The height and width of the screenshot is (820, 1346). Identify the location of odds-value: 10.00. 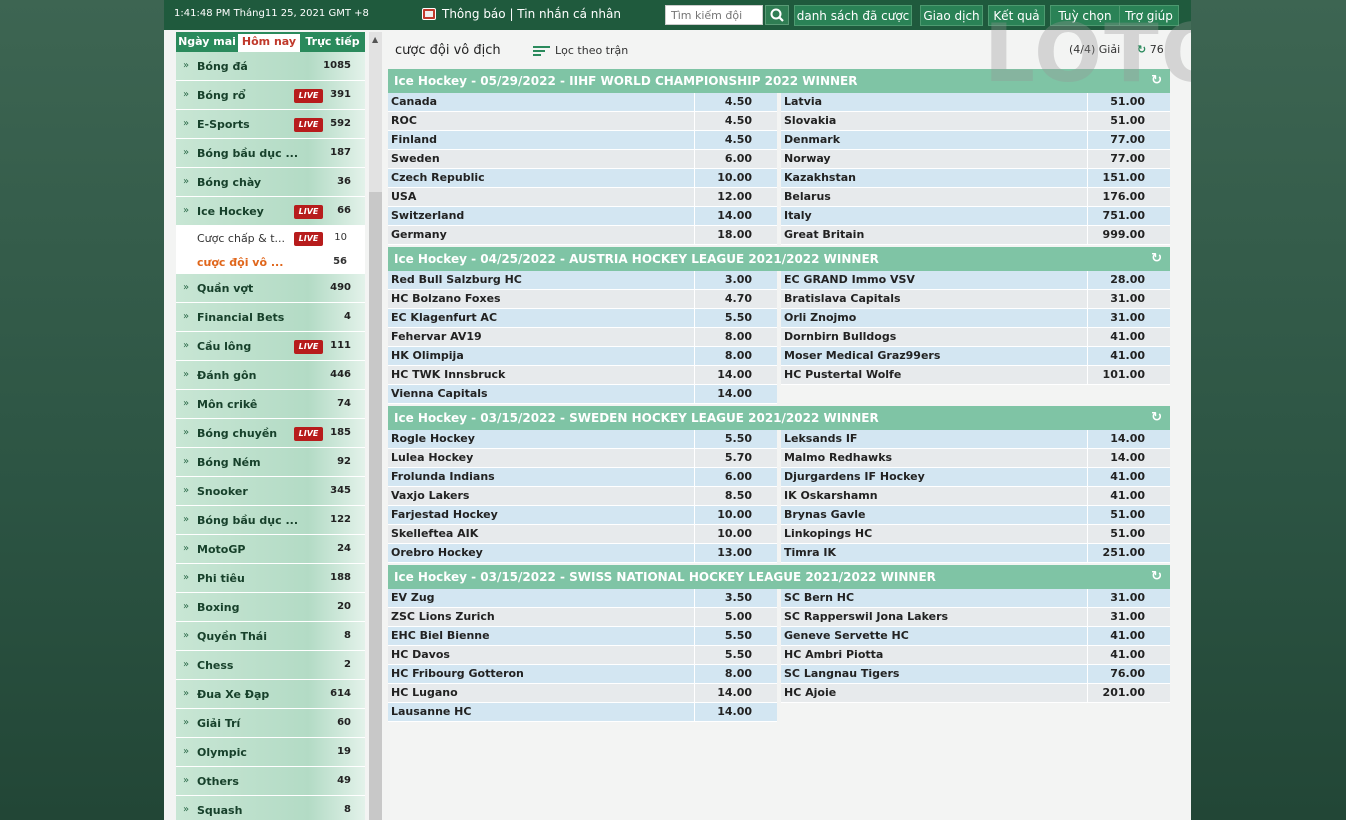
(736, 534).